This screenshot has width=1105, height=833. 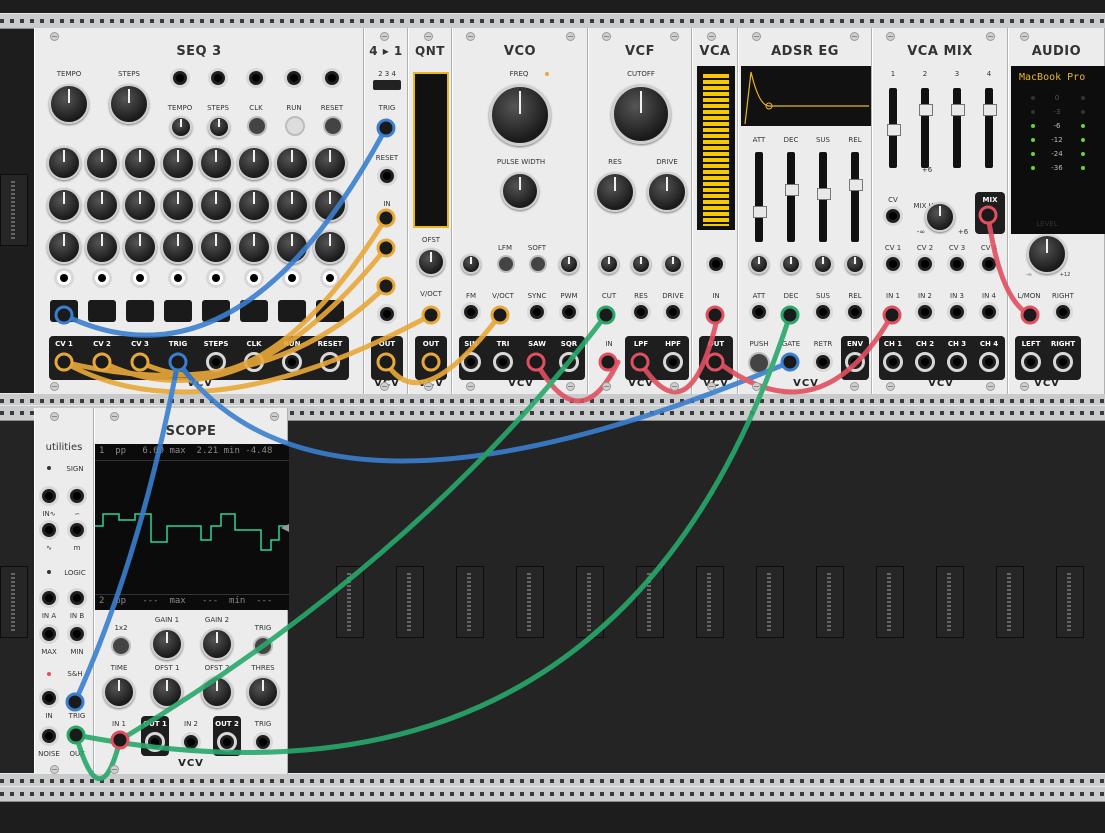 What do you see at coordinates (506, 264) in the screenshot?
I see `lfm-button` at bounding box center [506, 264].